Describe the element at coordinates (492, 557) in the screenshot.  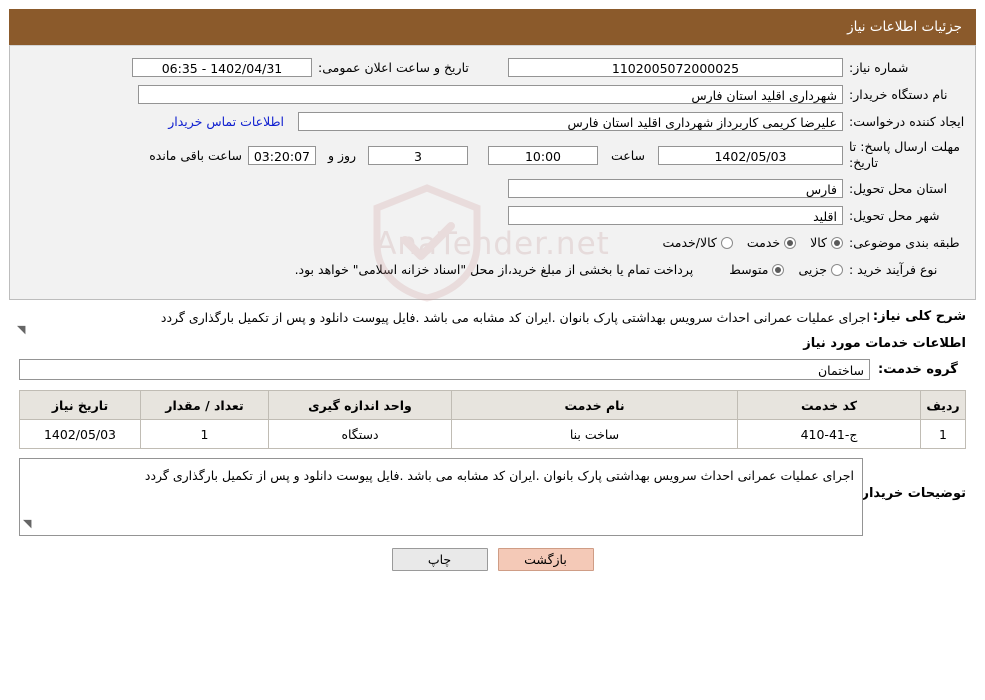
I see `footer-buttons: بازگشت چاپ` at that location.